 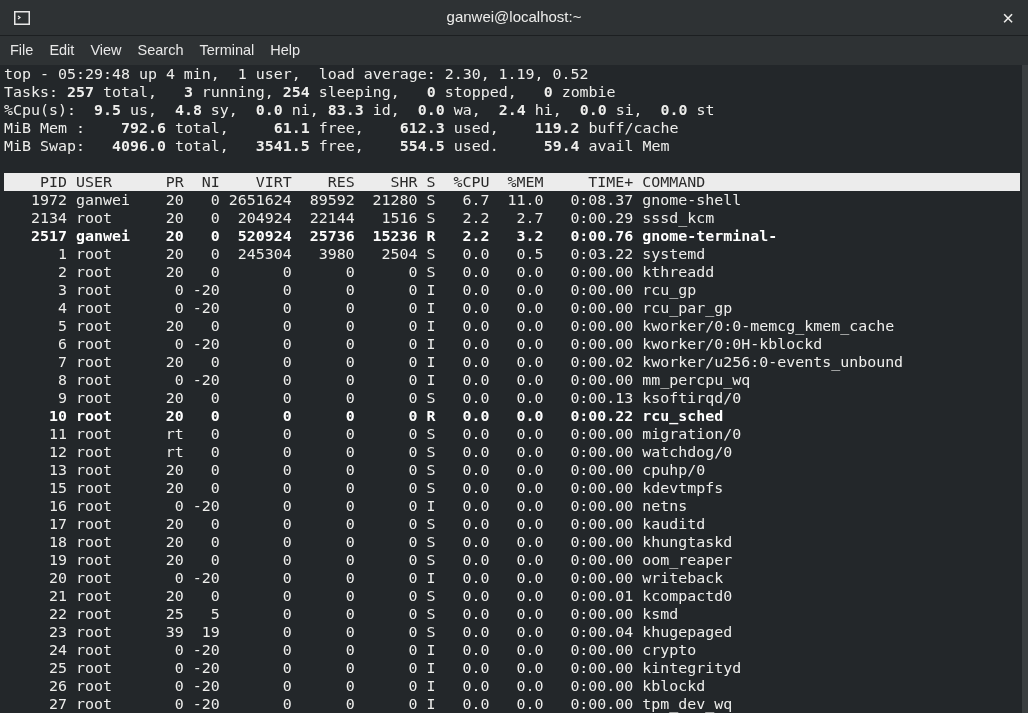 What do you see at coordinates (340, 182) in the screenshot?
I see `column-header: RES` at bounding box center [340, 182].